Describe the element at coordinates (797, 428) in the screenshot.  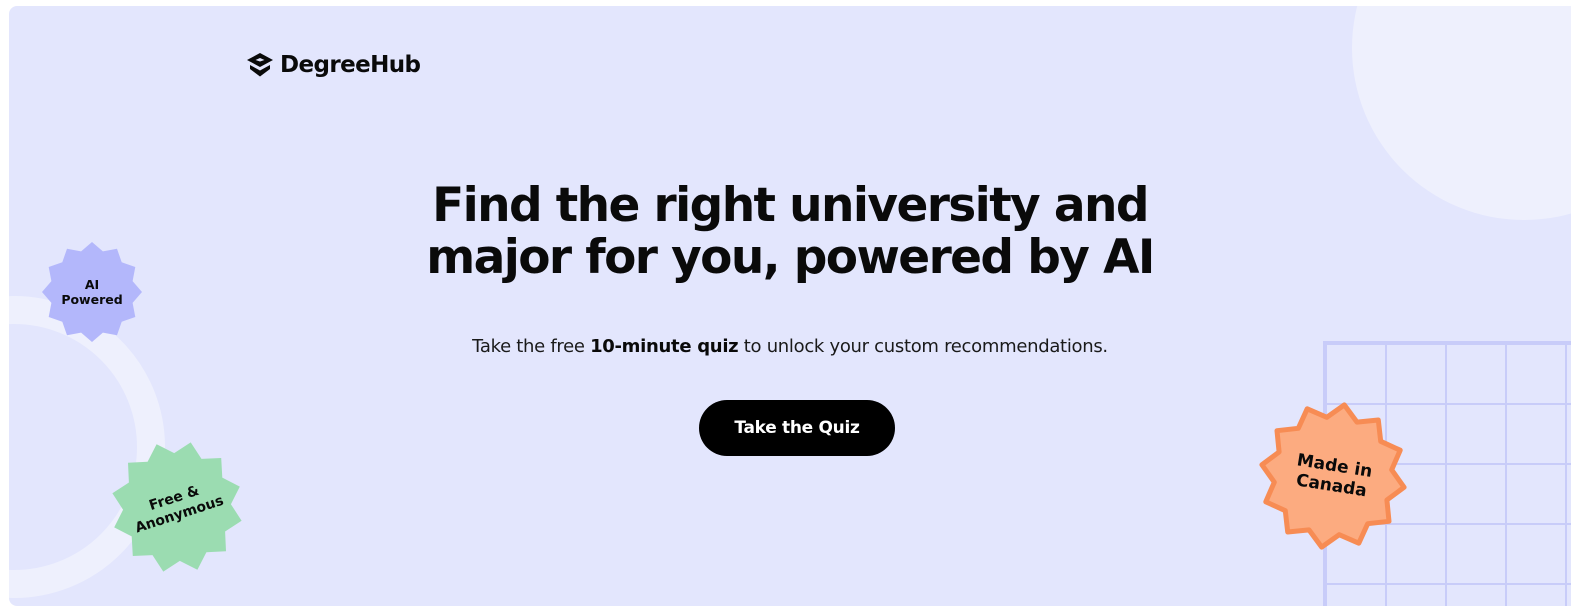
I see `take-quiz-button: Take the Quiz` at that location.